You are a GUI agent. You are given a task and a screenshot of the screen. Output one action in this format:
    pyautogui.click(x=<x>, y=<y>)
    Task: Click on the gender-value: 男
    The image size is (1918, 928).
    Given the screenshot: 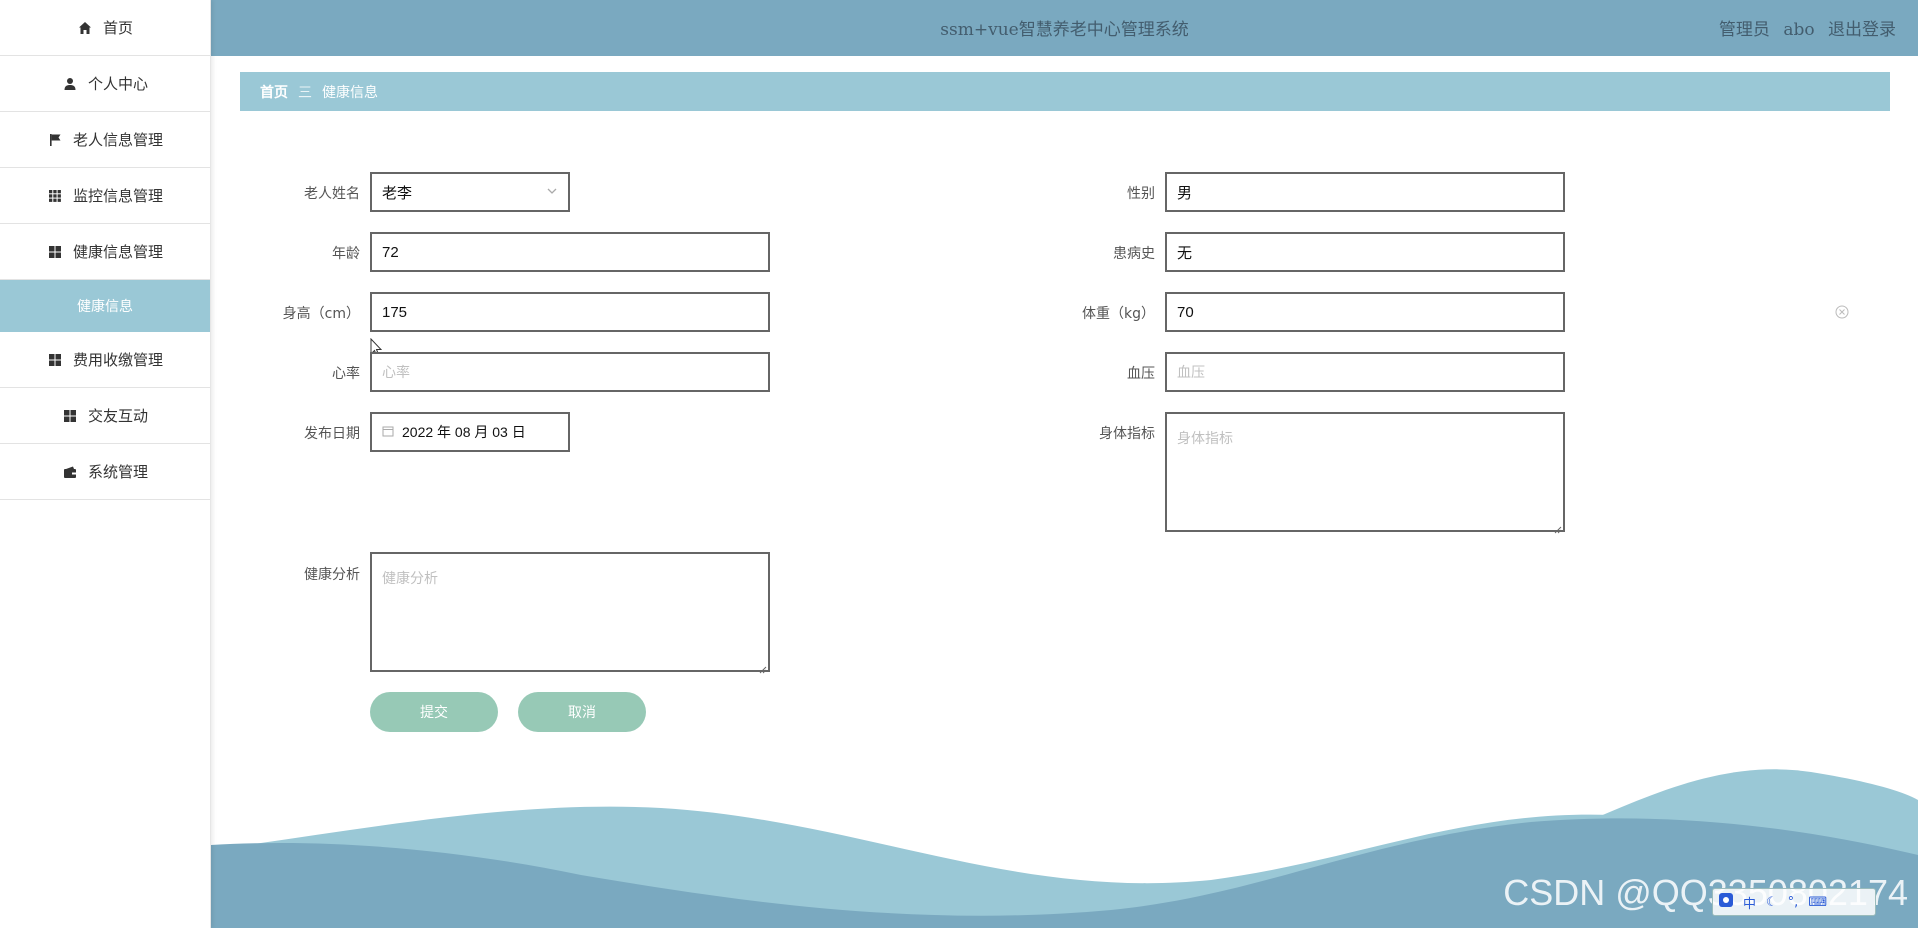 What is the action you would take?
    pyautogui.click(x=1185, y=193)
    